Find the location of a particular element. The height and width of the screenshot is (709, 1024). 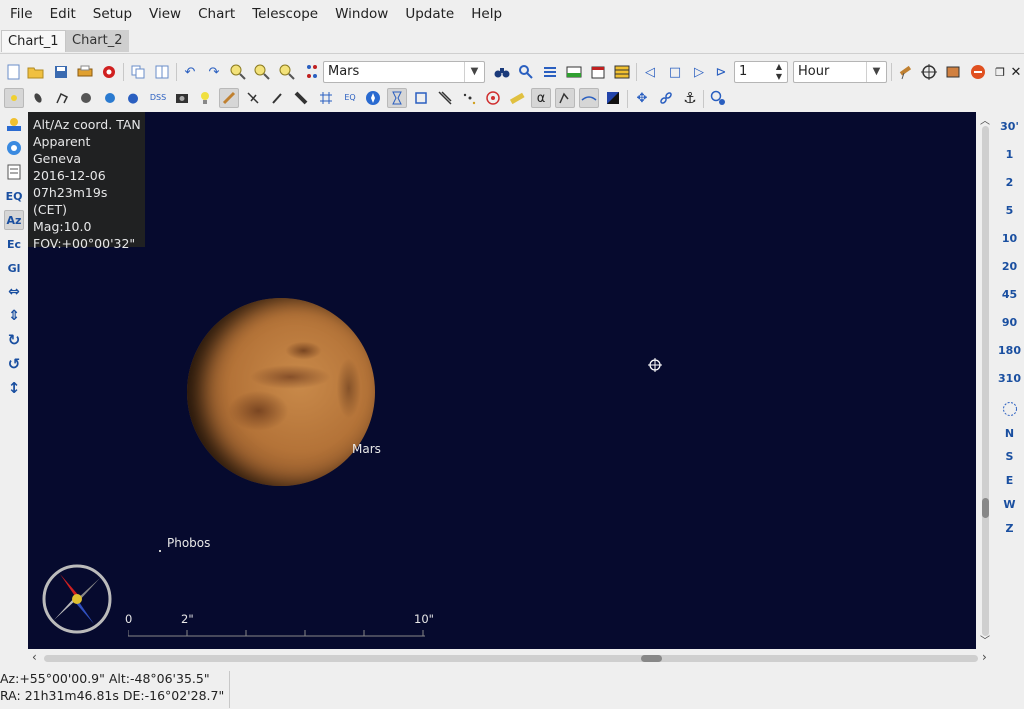

zoom-in-icon is located at coordinates (238, 72).